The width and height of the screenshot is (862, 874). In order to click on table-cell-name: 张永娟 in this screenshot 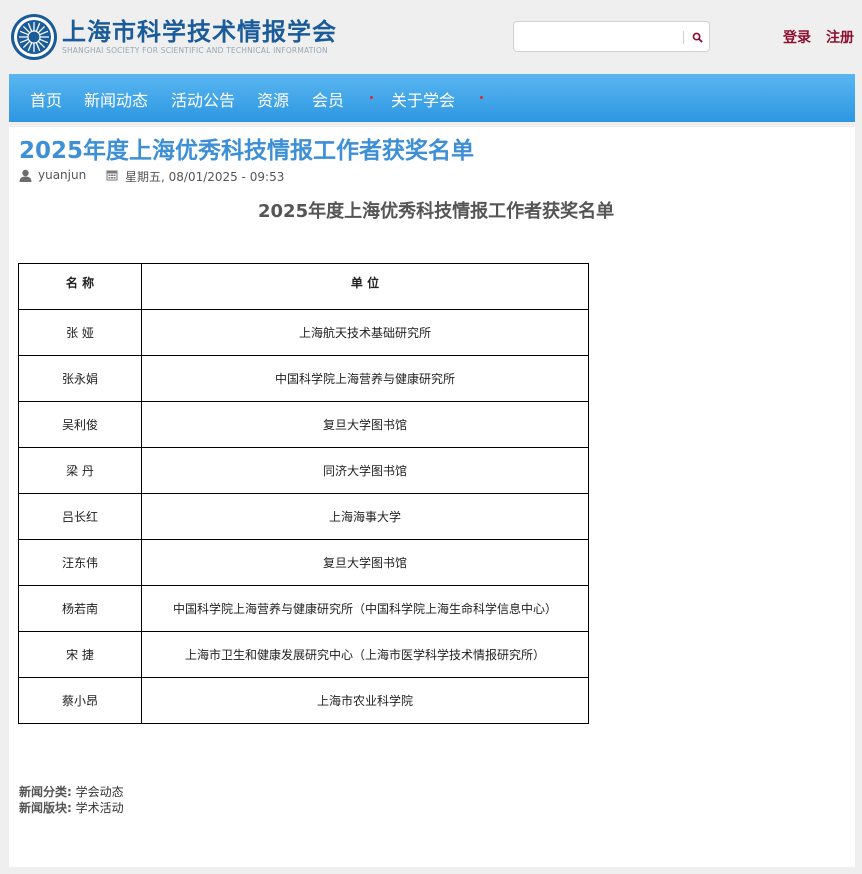, I will do `click(80, 378)`.